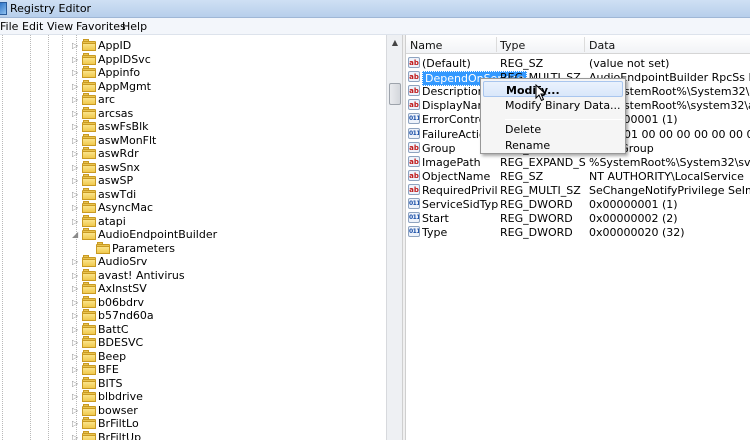  What do you see at coordinates (193, 288) in the screenshot?
I see `tree-item: ▷ AxInstSV` at bounding box center [193, 288].